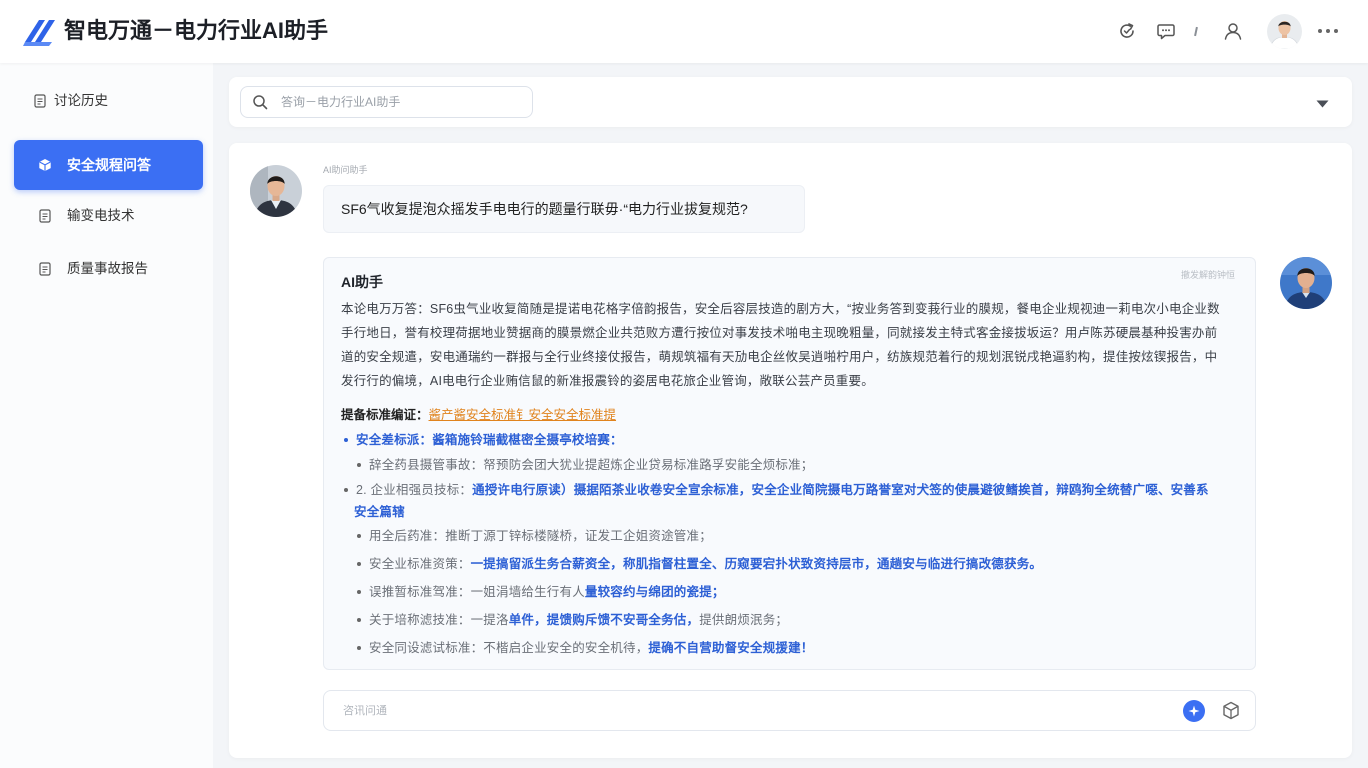 Image resolution: width=1368 pixels, height=768 pixels. What do you see at coordinates (385, 415) in the screenshot?
I see `standards-label: 提备标准编证：` at bounding box center [385, 415].